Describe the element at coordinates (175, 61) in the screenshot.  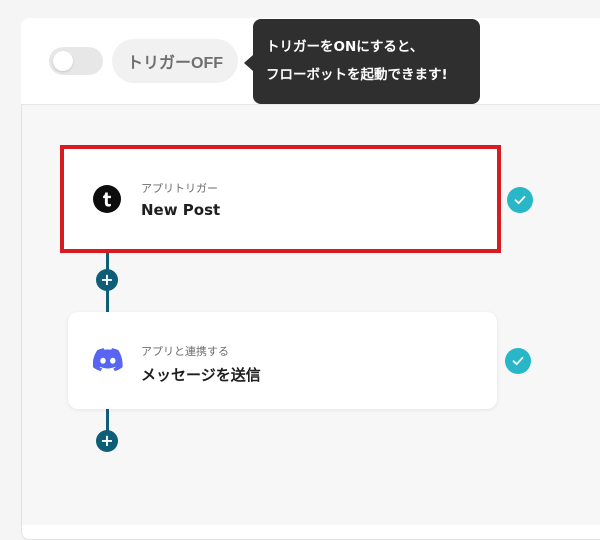
I see `trigger-status-label: トリガーOFF` at that location.